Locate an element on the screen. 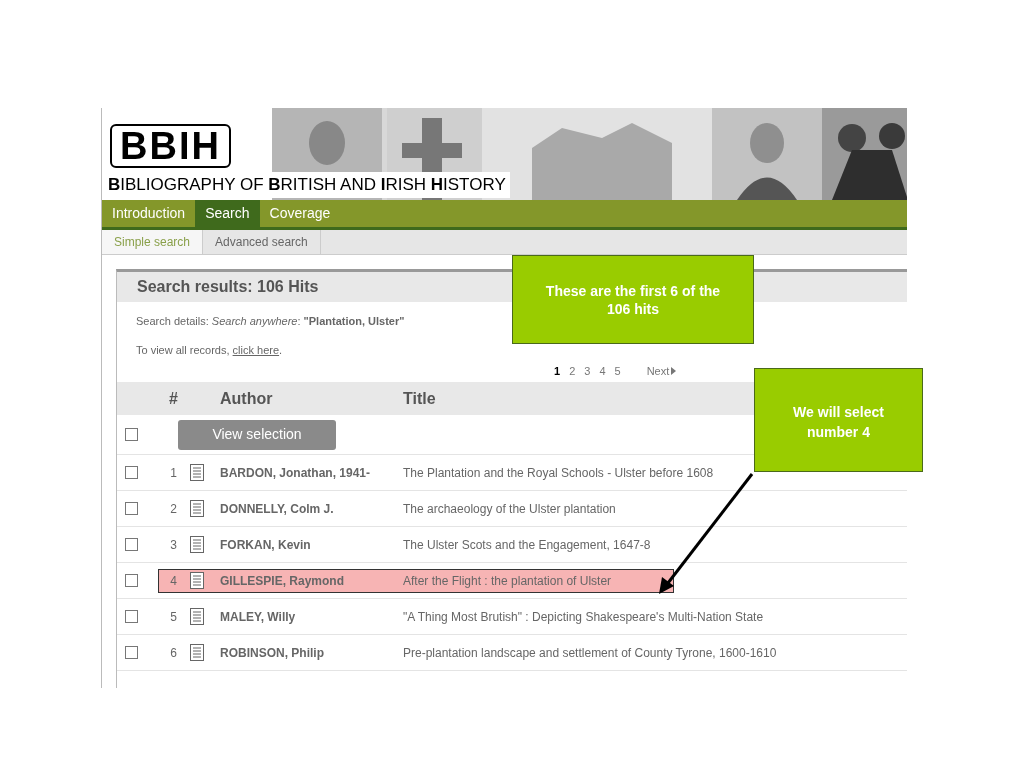 Image resolution: width=1024 pixels, height=768 pixels. nav-tab: Introduction is located at coordinates (149, 213).